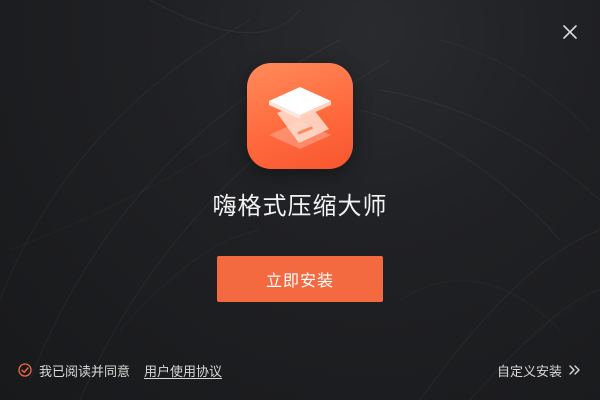 The width and height of the screenshot is (600, 400). I want to click on checked-circle-icon, so click(25, 370).